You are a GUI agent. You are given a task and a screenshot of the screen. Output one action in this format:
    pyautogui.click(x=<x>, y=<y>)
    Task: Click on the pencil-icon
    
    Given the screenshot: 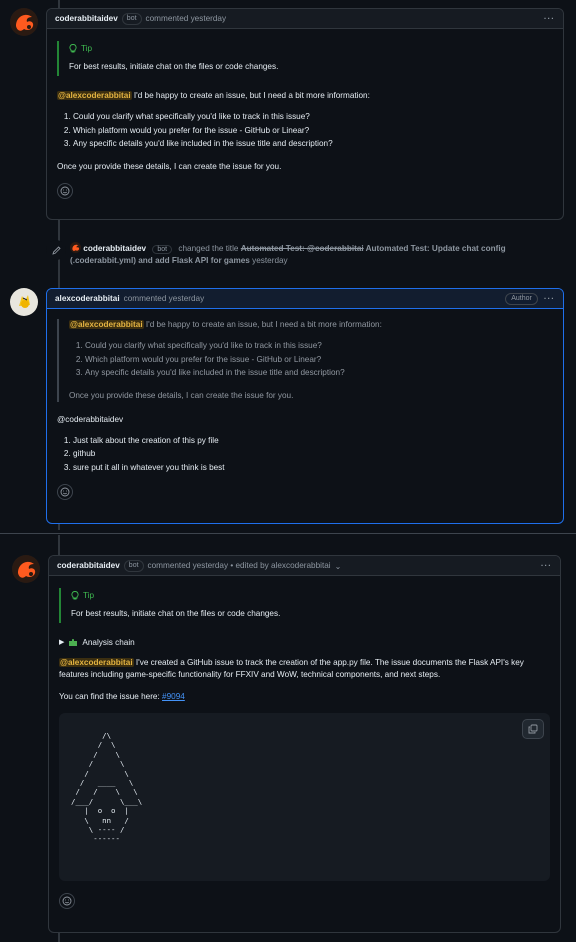 What is the action you would take?
    pyautogui.click(x=56, y=250)
    